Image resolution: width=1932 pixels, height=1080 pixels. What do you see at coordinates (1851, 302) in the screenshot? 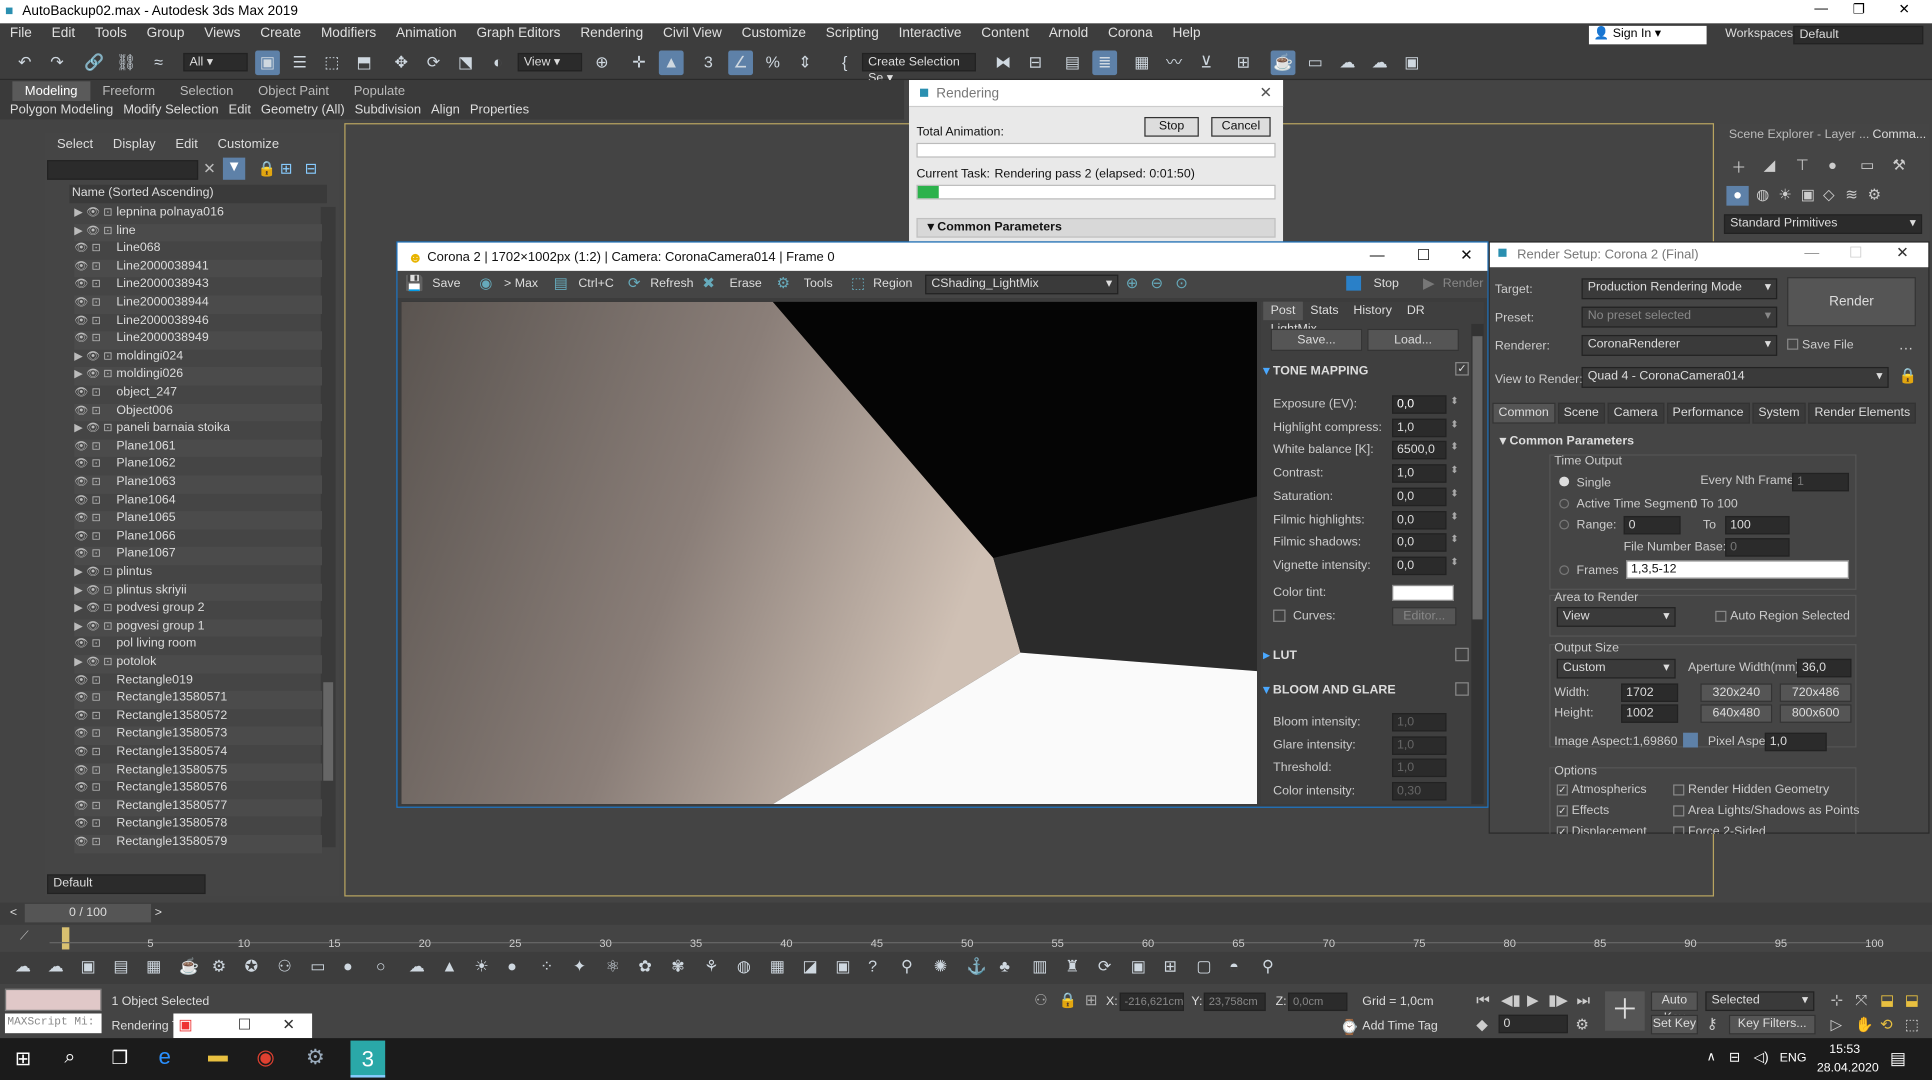
I see `render-button: Render` at bounding box center [1851, 302].